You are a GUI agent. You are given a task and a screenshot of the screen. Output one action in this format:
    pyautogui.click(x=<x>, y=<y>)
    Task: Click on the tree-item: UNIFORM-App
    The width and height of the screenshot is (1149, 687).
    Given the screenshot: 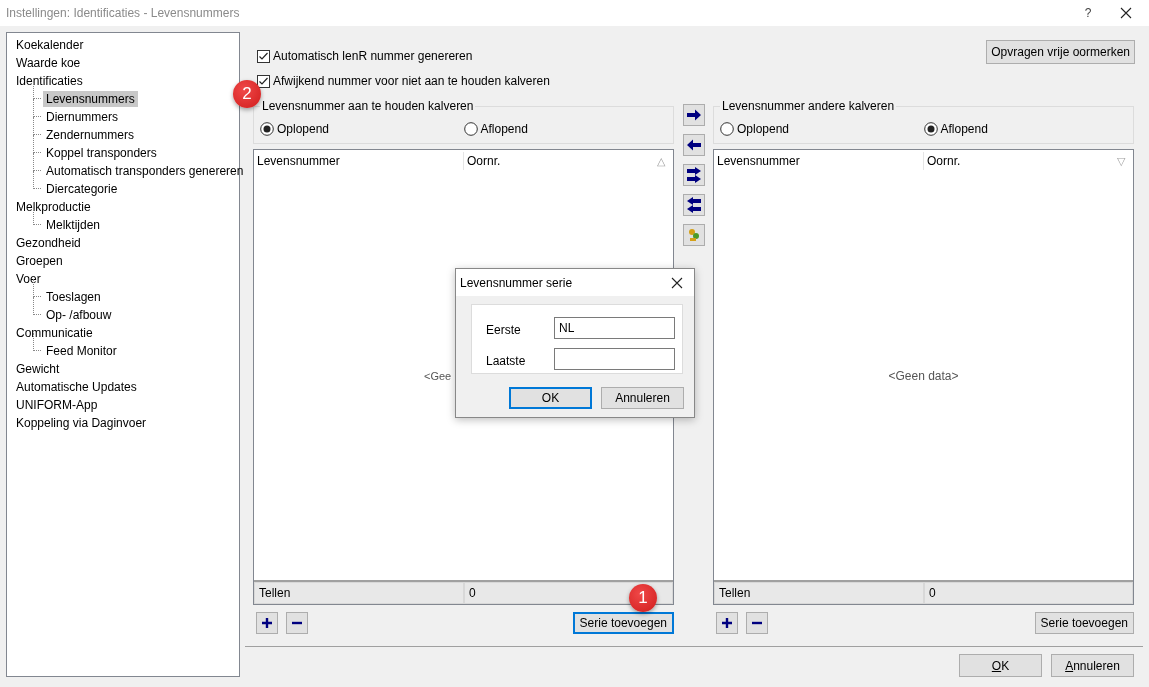 What is the action you would take?
    pyautogui.click(x=57, y=405)
    